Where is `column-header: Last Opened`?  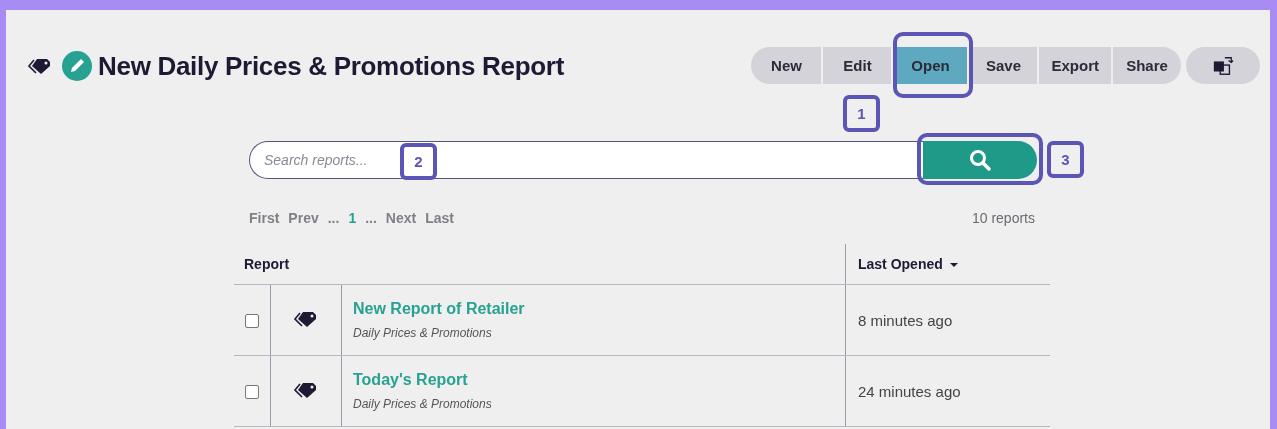
column-header: Last Opened is located at coordinates (900, 264).